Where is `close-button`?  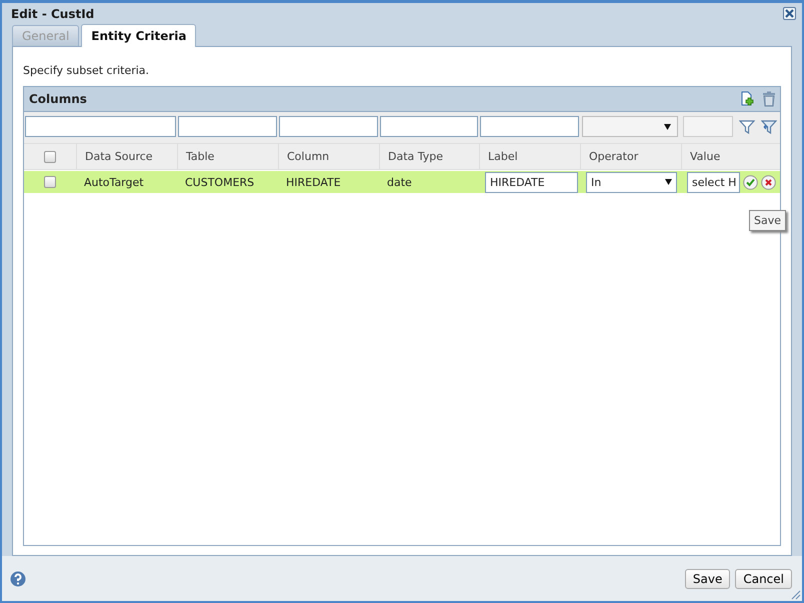 close-button is located at coordinates (789, 13).